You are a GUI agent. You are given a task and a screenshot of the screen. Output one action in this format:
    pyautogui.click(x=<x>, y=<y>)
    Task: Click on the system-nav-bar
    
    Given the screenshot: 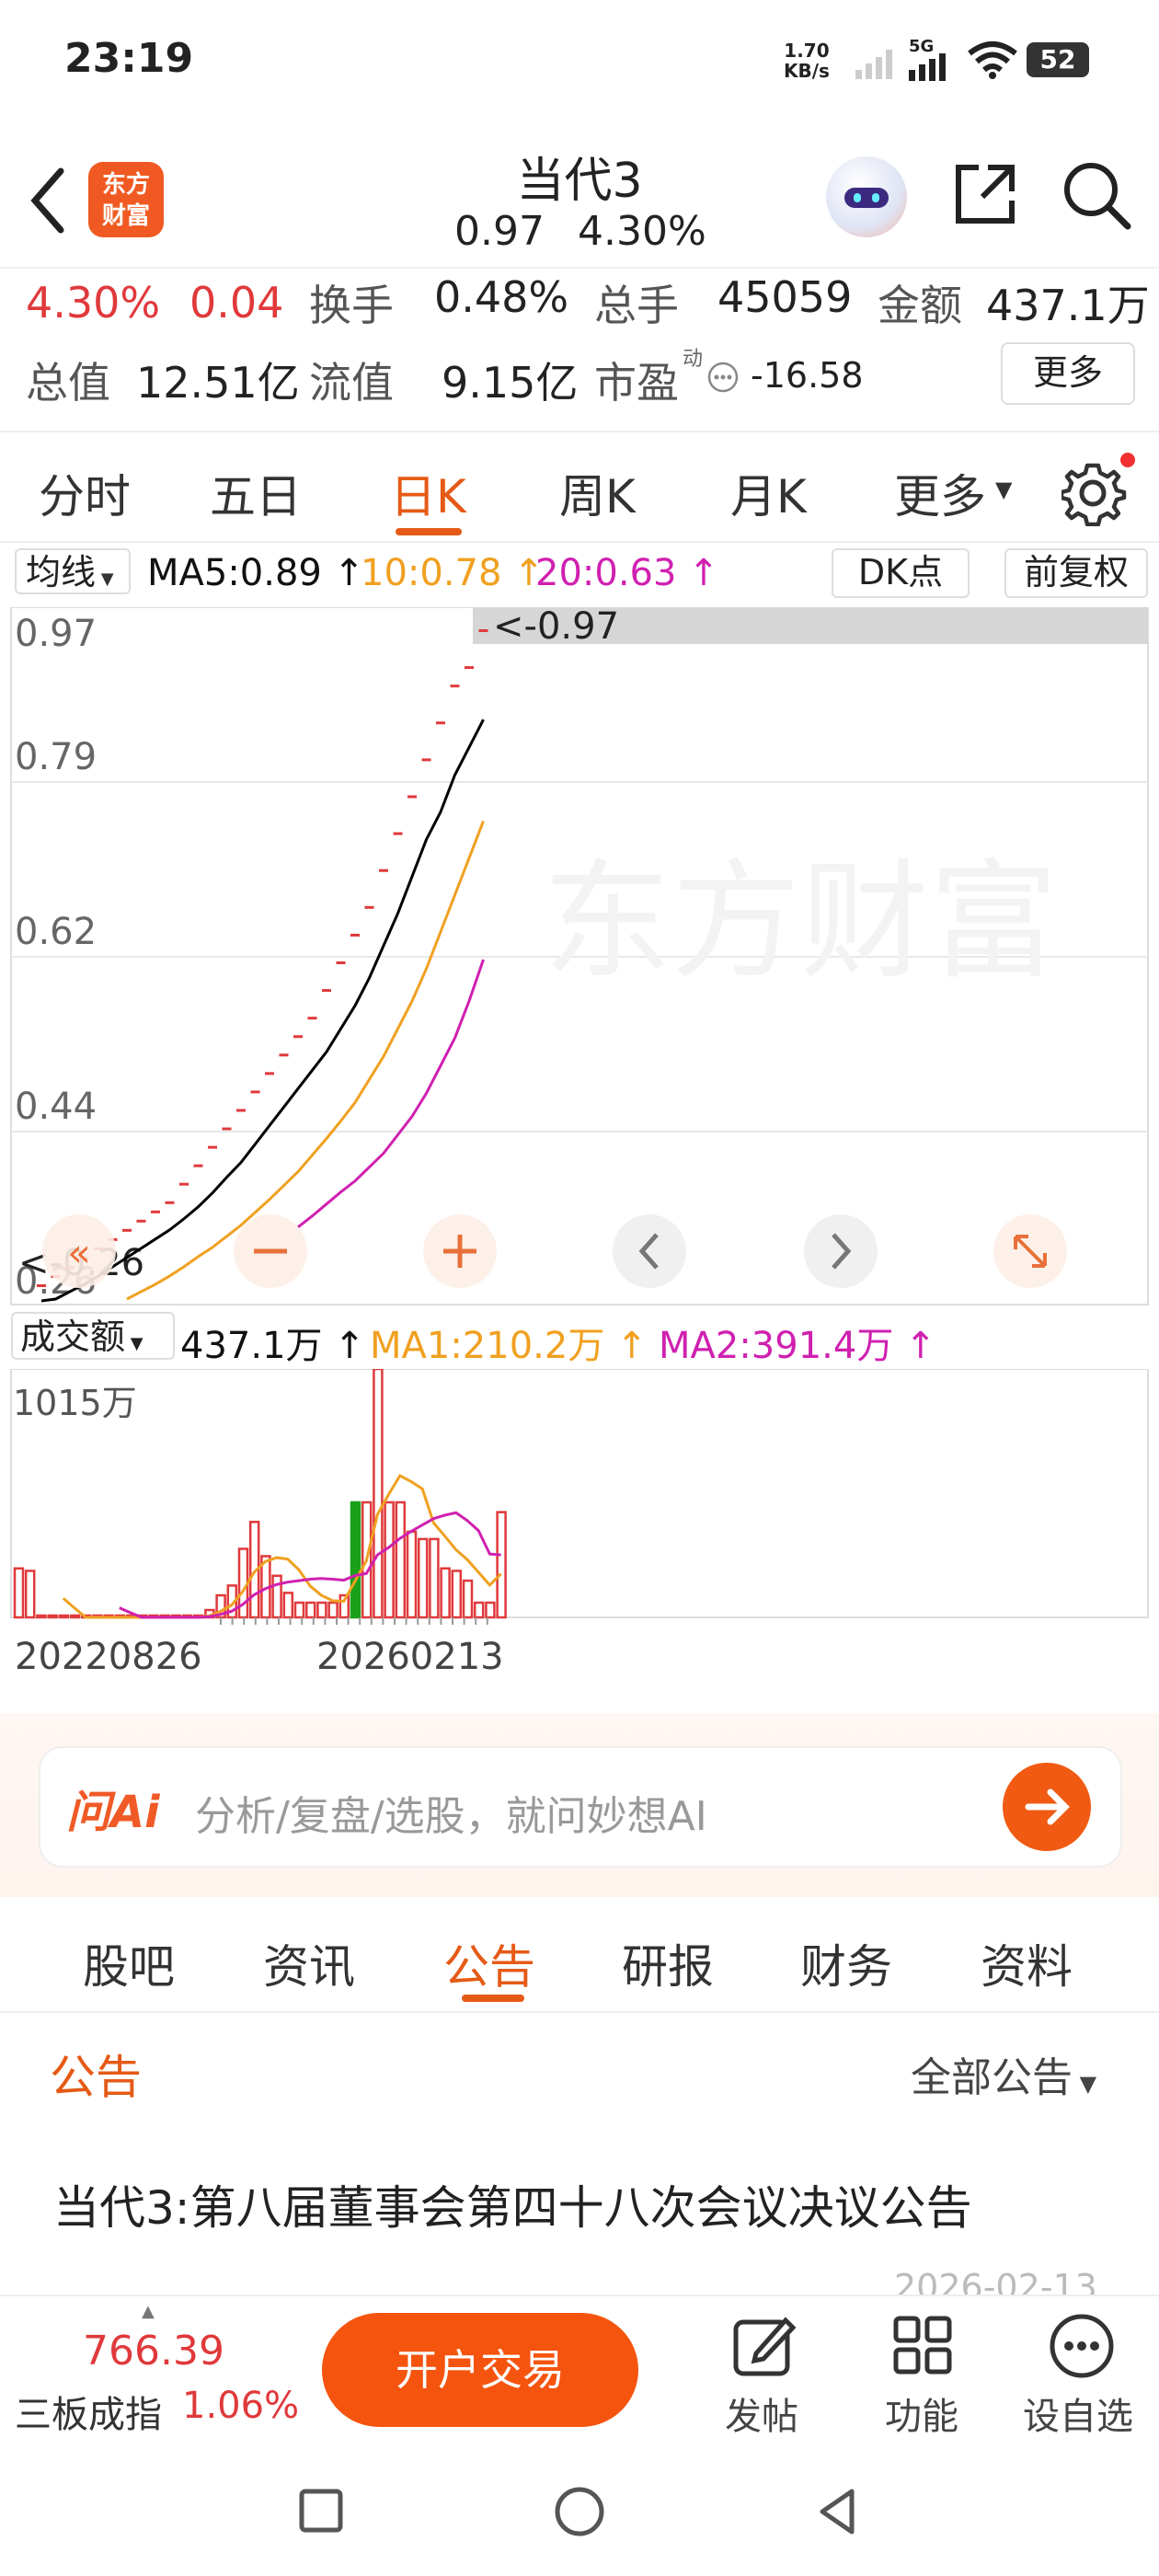 What is the action you would take?
    pyautogui.click(x=579, y=2510)
    